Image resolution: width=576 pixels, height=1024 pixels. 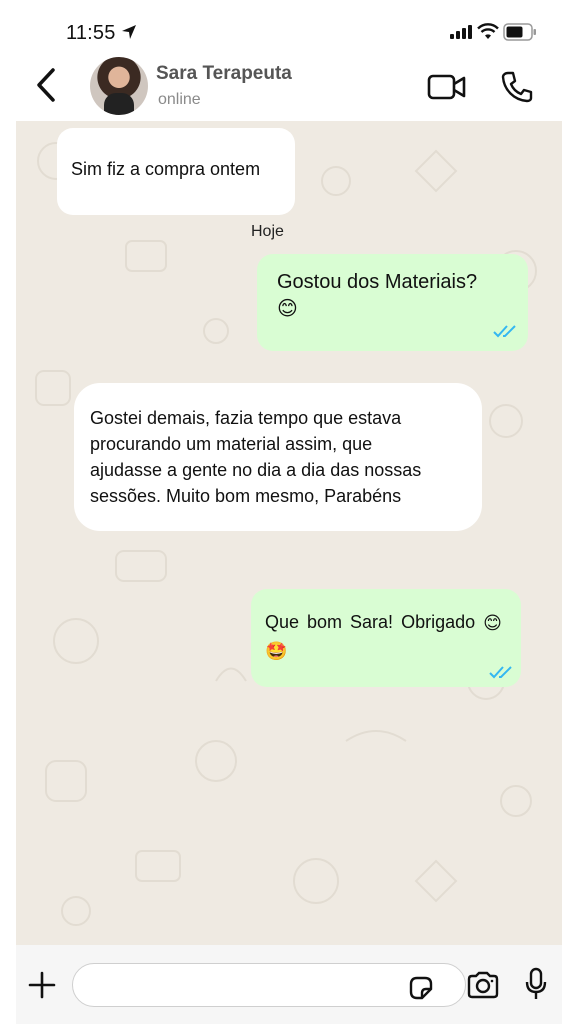 I want to click on chat-header: Sara Terapeuta online, so click(x=288, y=88).